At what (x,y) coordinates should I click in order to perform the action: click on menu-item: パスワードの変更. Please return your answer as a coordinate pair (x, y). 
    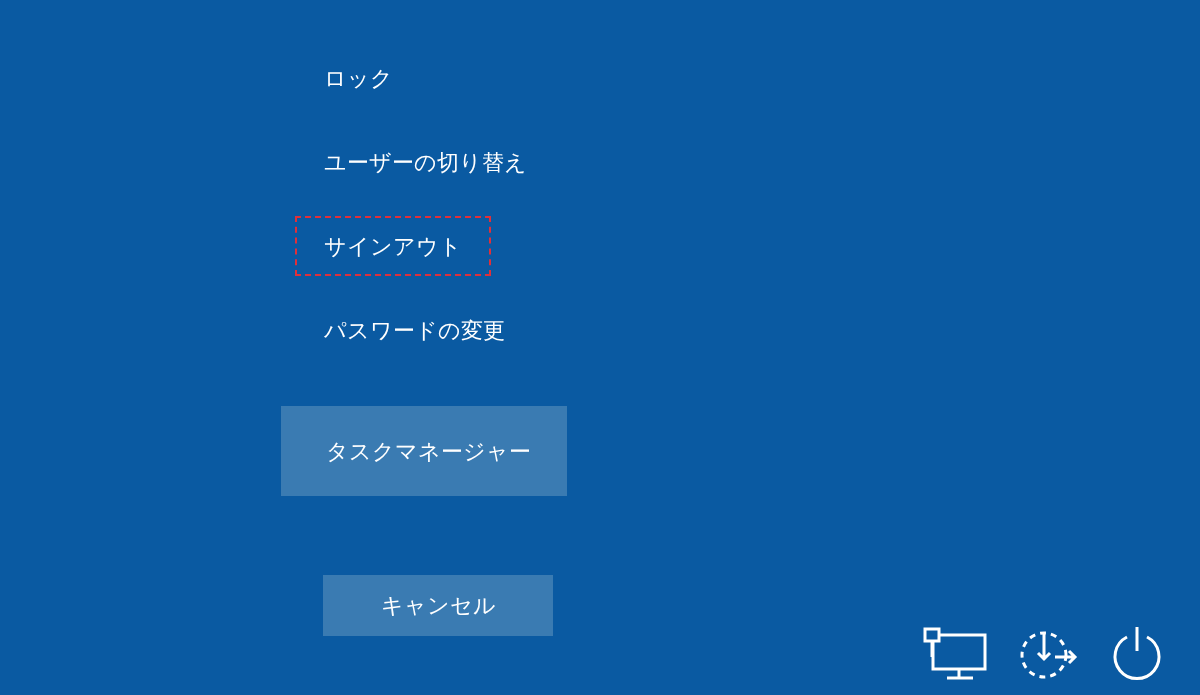
    Looking at the image, I should click on (414, 330).